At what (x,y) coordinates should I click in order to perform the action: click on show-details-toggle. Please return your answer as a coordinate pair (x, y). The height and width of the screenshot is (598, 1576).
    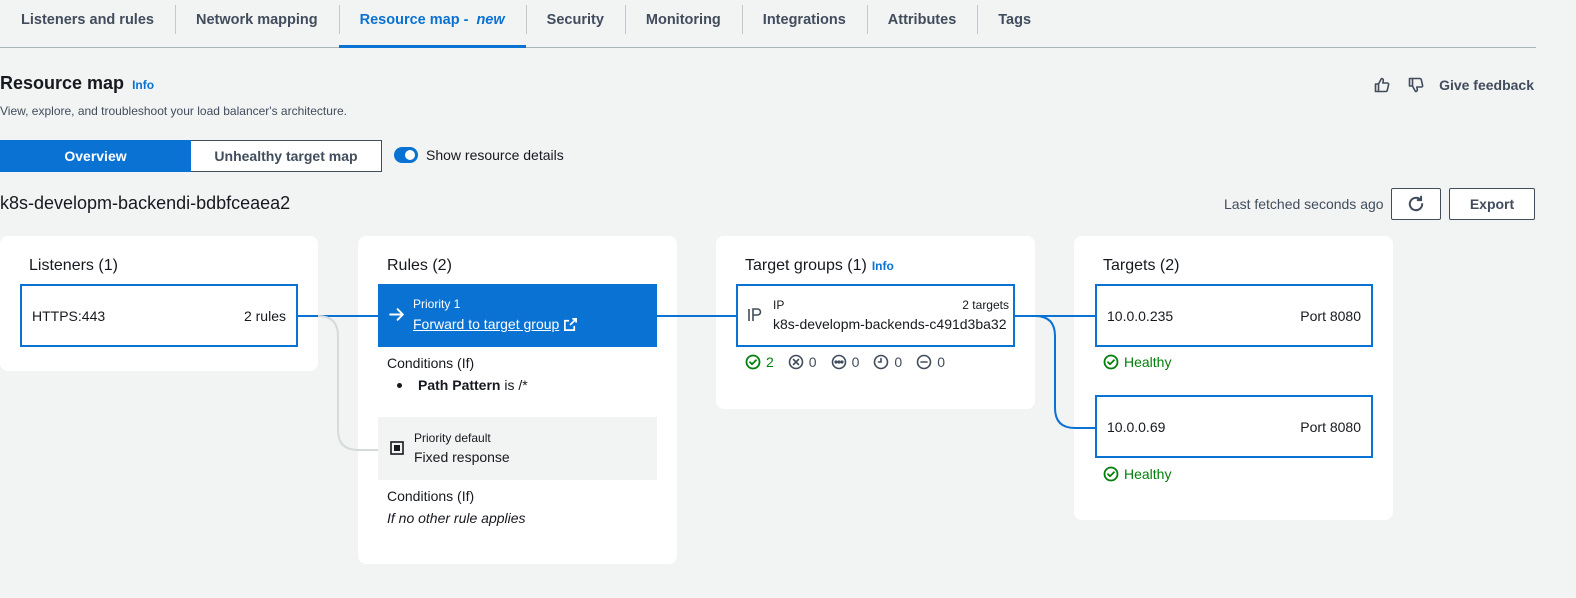
    Looking at the image, I should click on (406, 155).